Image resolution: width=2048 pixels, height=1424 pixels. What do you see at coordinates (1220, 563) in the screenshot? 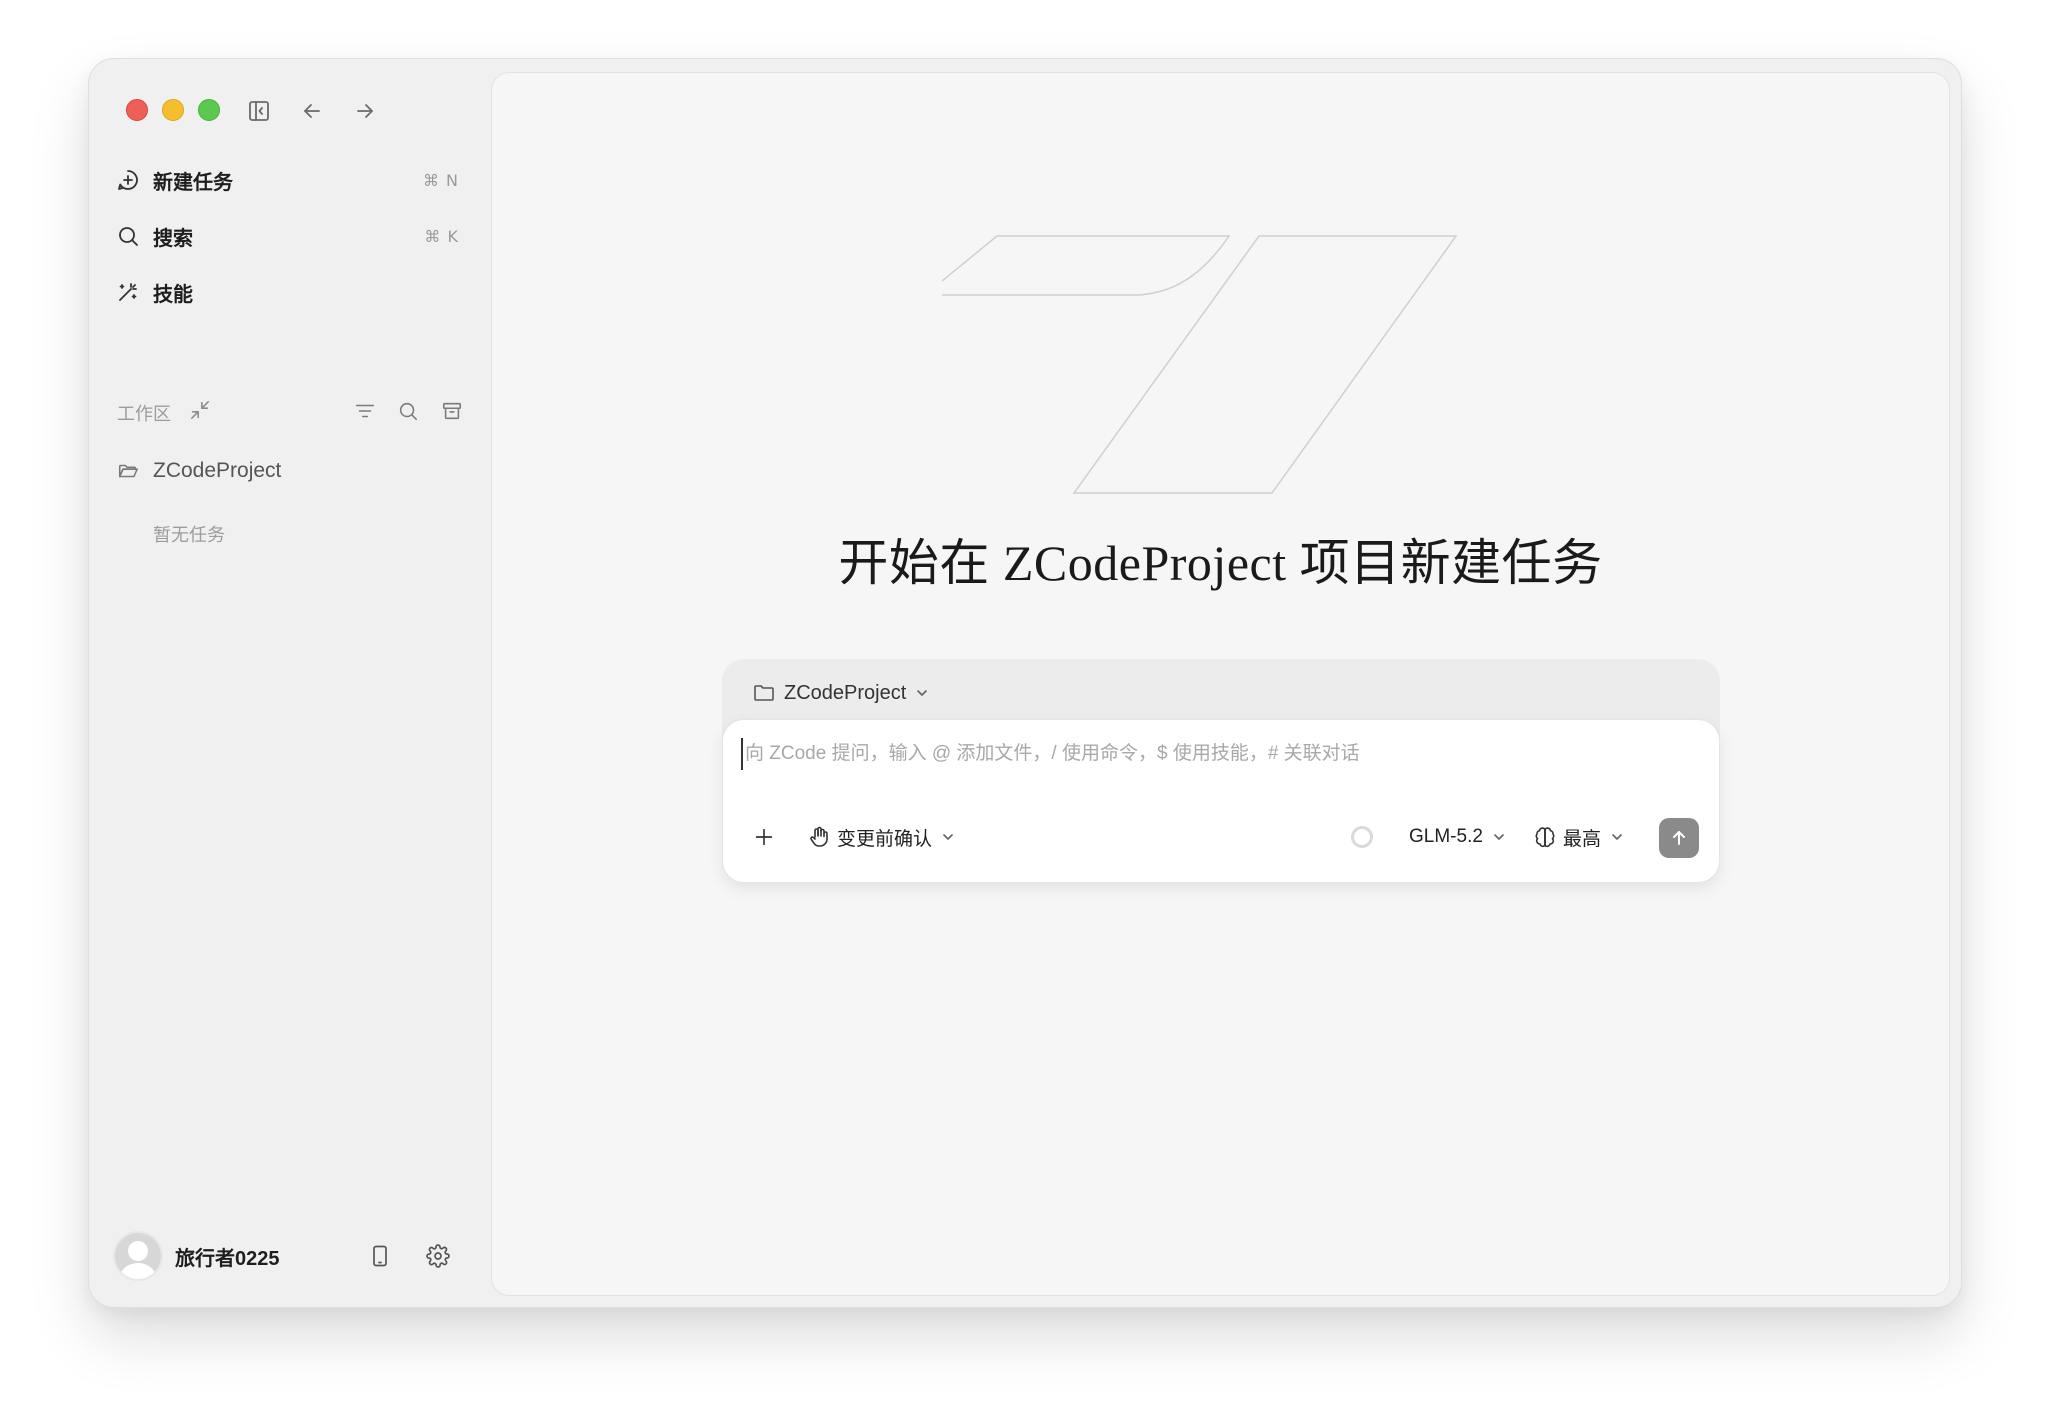
I see `hero-title: 开始在 ZCodeProject 项目新建任务` at bounding box center [1220, 563].